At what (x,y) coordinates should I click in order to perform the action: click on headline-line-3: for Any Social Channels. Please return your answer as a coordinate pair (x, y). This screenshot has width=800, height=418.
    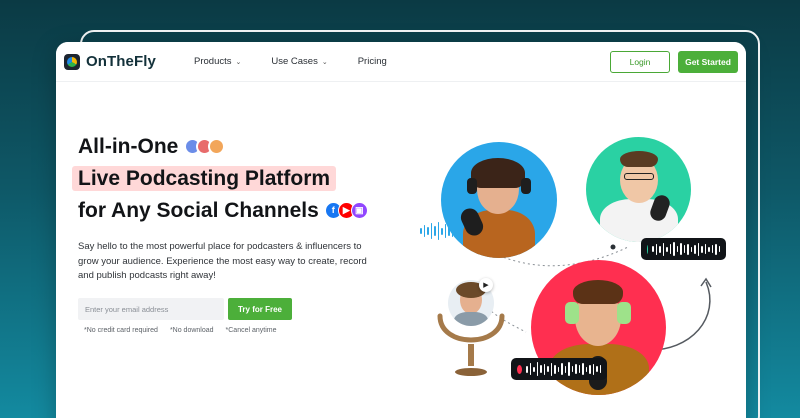
    Looking at the image, I should click on (198, 210).